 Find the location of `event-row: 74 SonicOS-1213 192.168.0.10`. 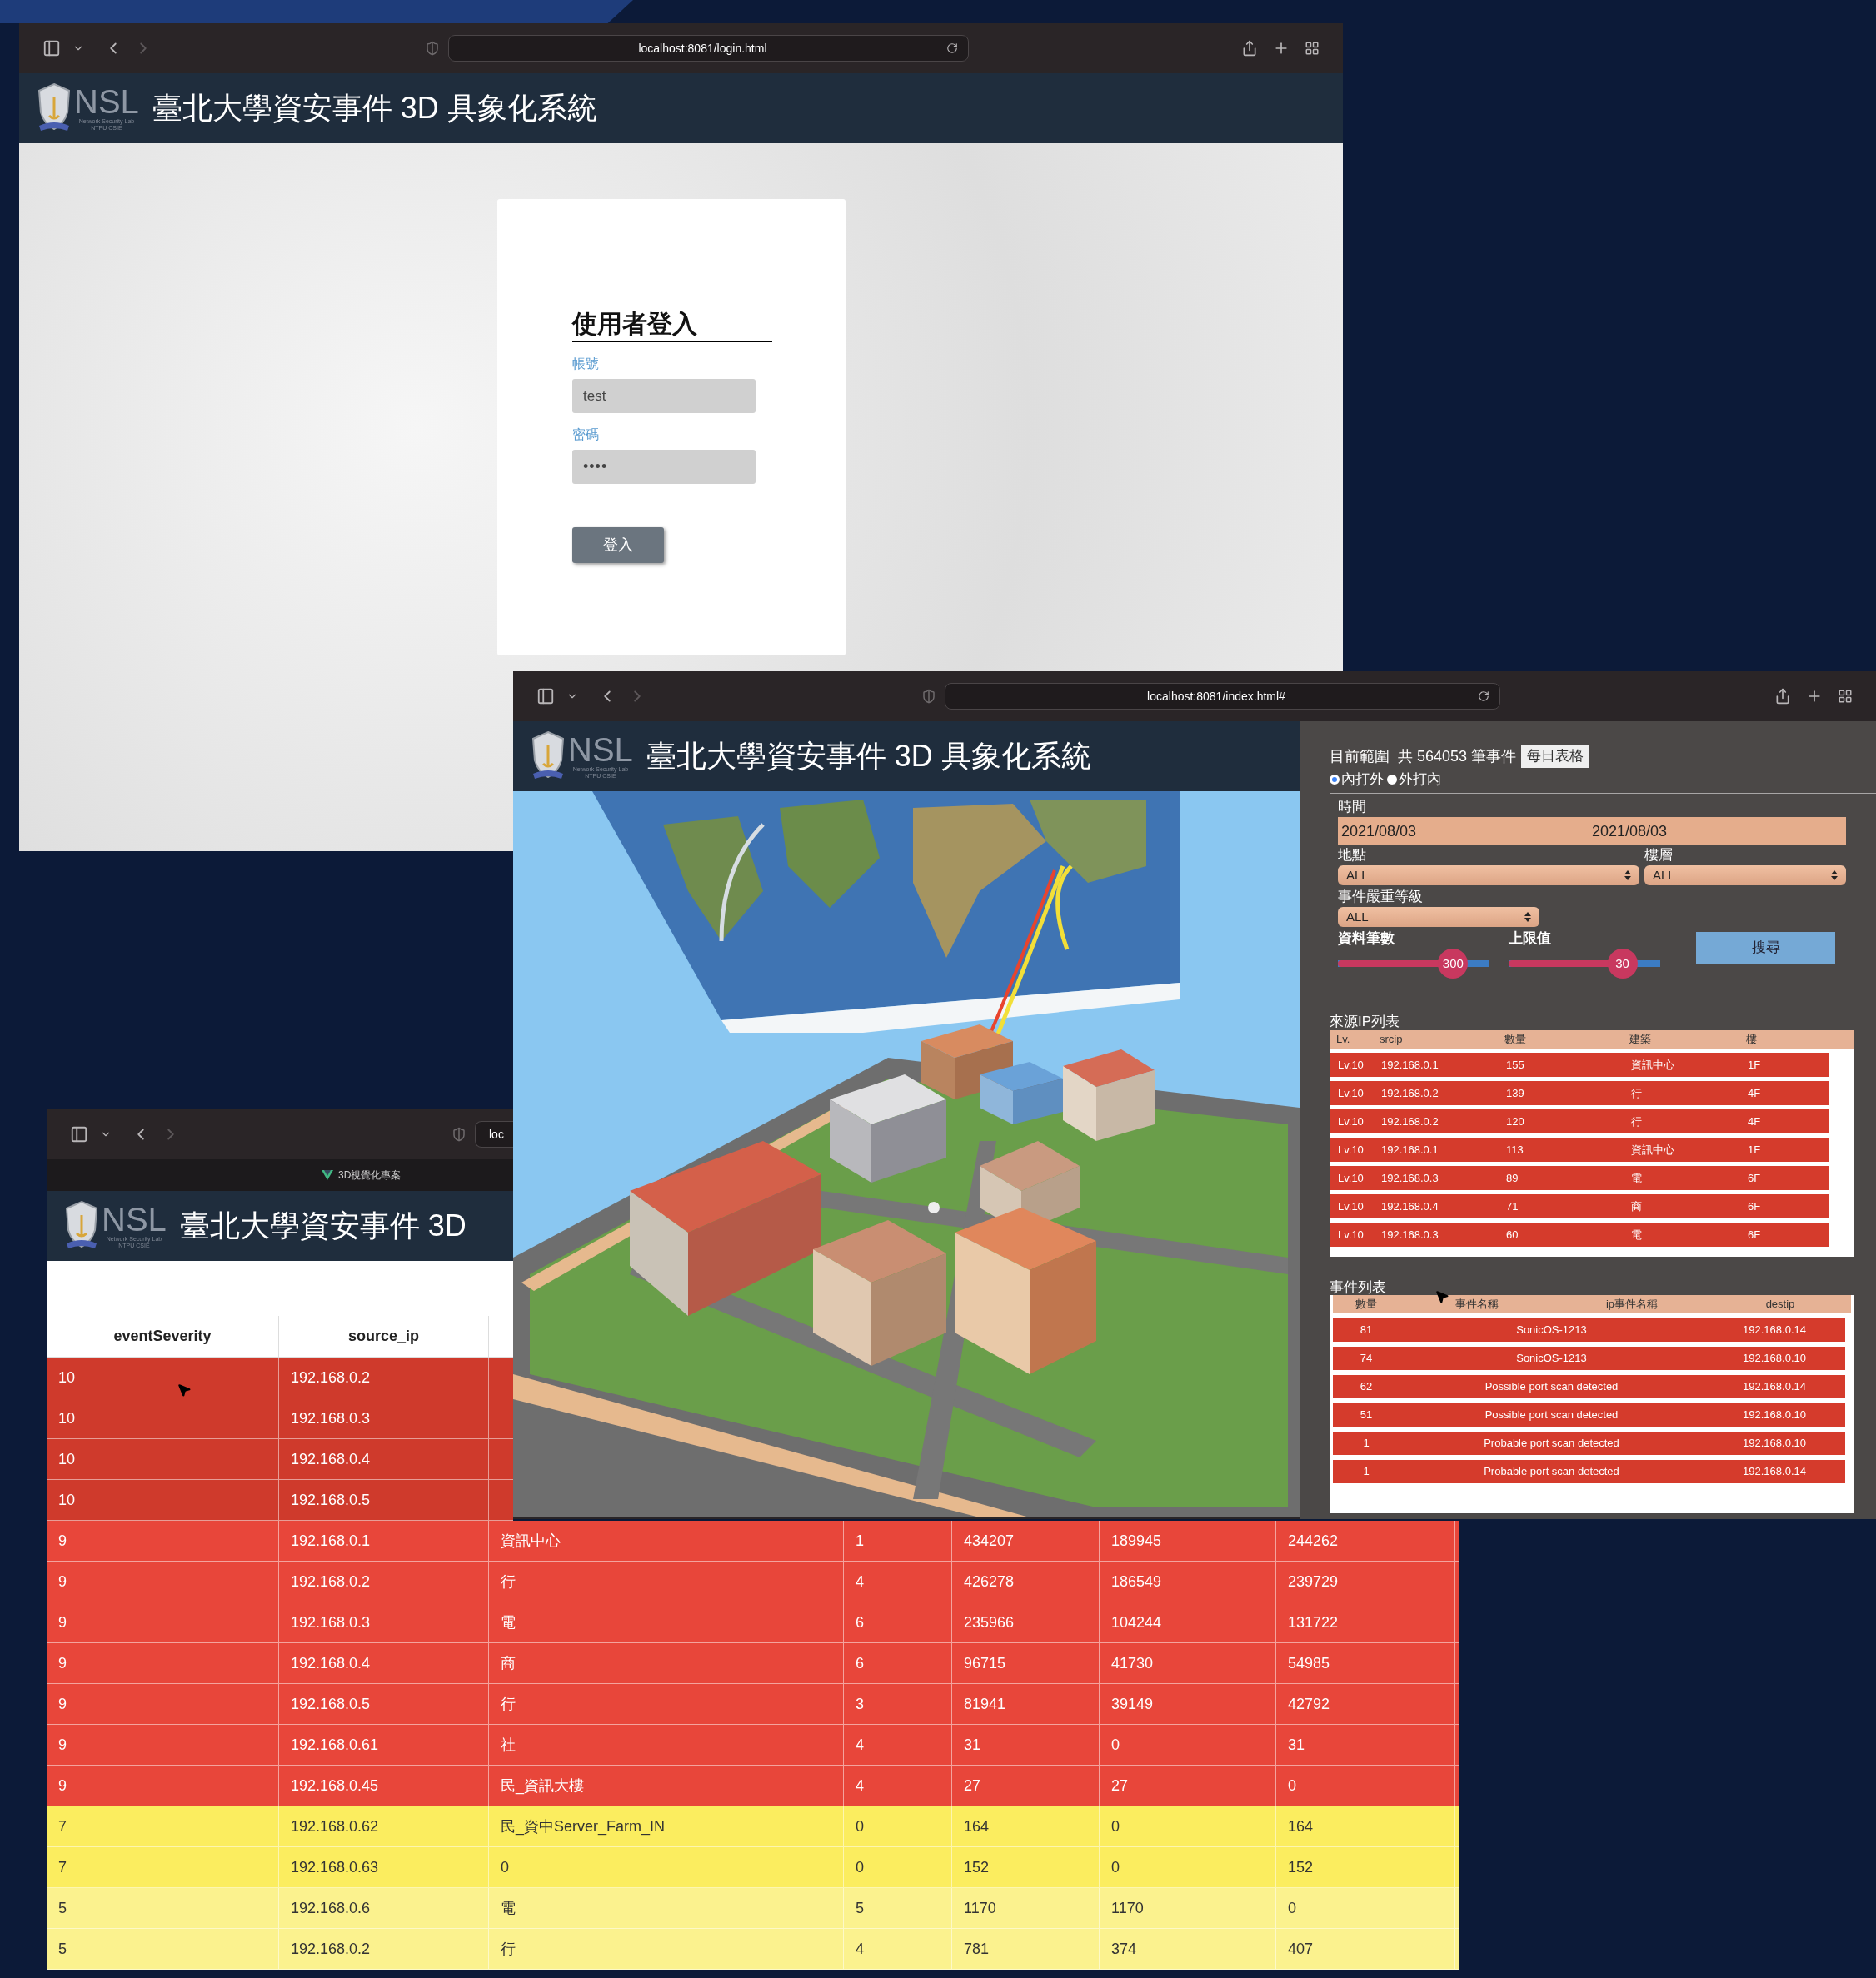

event-row: 74 SonicOS-1213 192.168.0.10 is located at coordinates (1589, 1359).